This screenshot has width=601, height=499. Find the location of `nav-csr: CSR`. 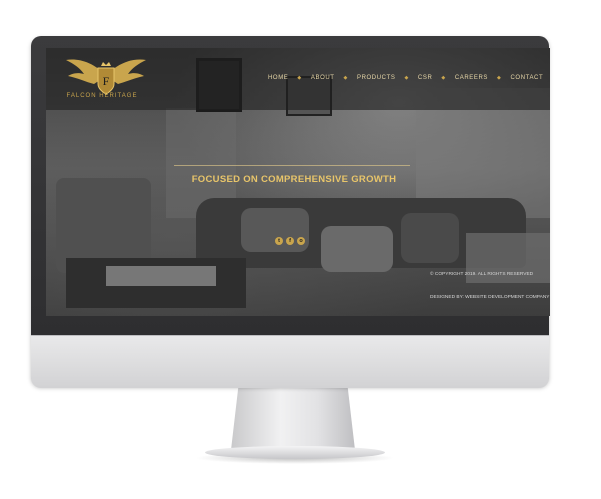

nav-csr: CSR is located at coordinates (425, 78).